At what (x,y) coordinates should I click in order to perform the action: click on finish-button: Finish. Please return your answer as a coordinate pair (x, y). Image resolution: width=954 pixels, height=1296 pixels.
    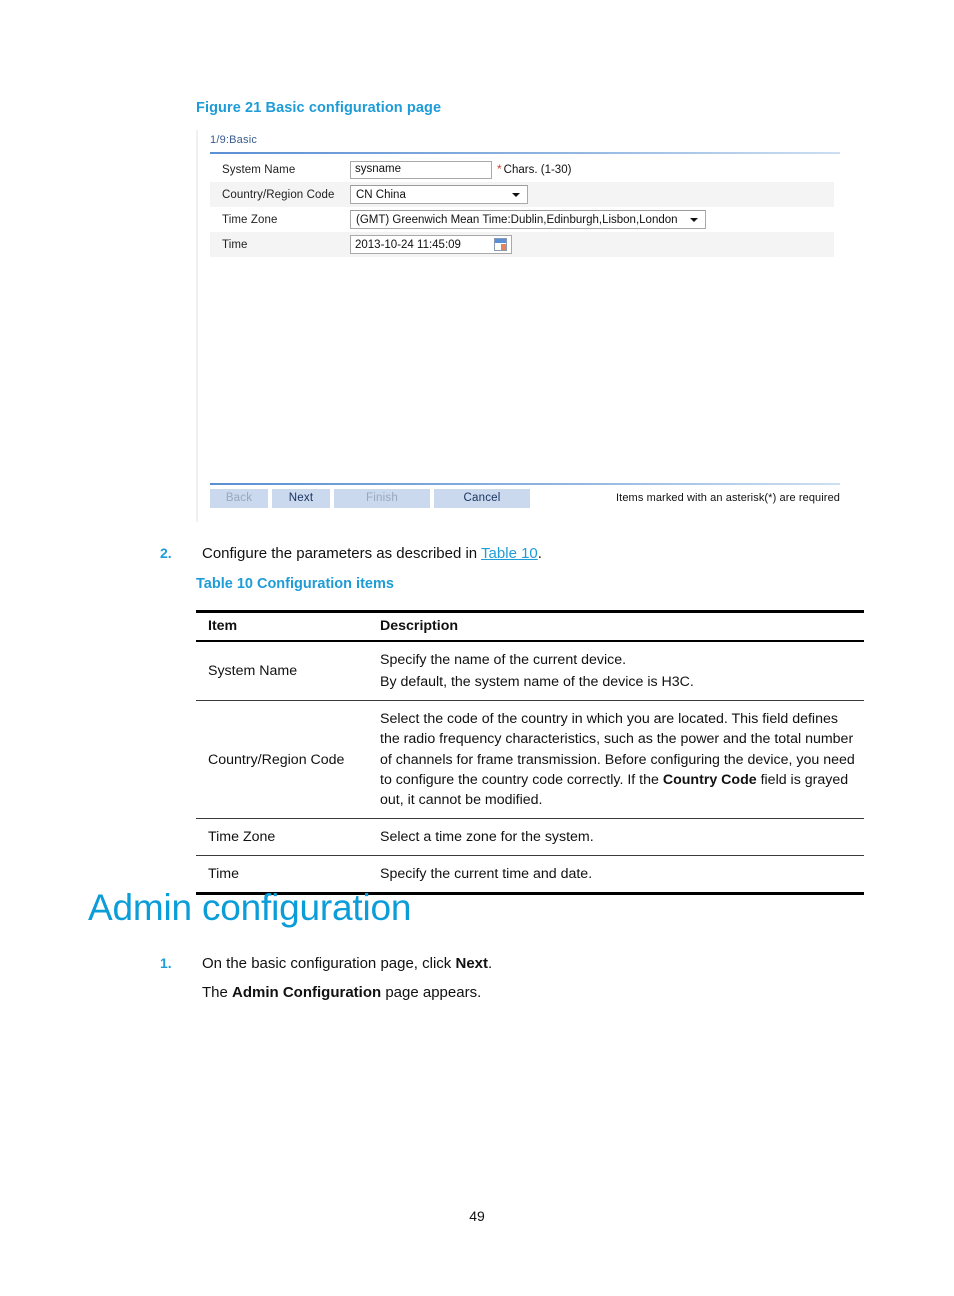
    Looking at the image, I should click on (382, 498).